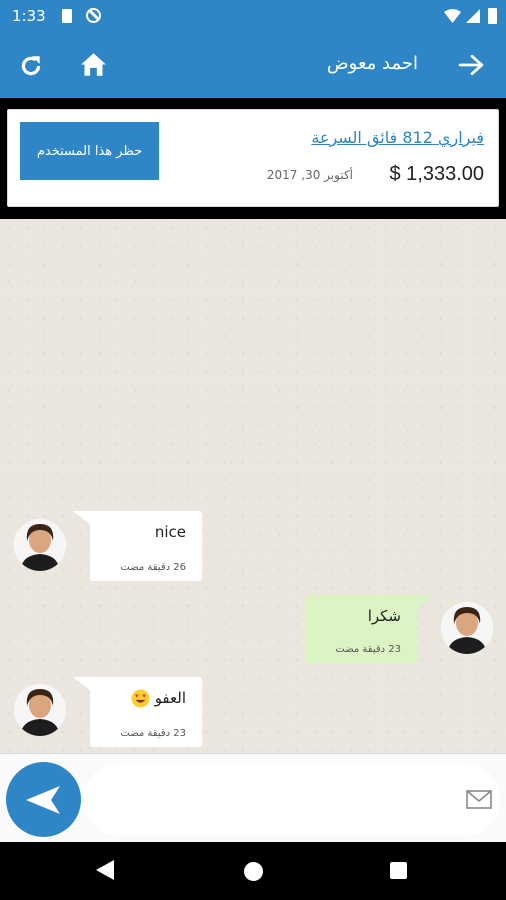 The height and width of the screenshot is (900, 506). Describe the element at coordinates (253, 16) in the screenshot. I see `status-bar: 1:33` at that location.